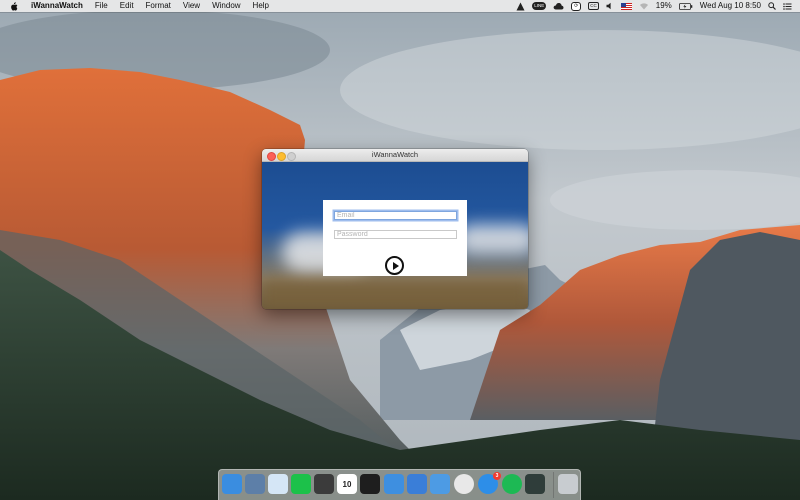  What do you see at coordinates (226, 6) in the screenshot?
I see `menu-window: Window` at bounding box center [226, 6].